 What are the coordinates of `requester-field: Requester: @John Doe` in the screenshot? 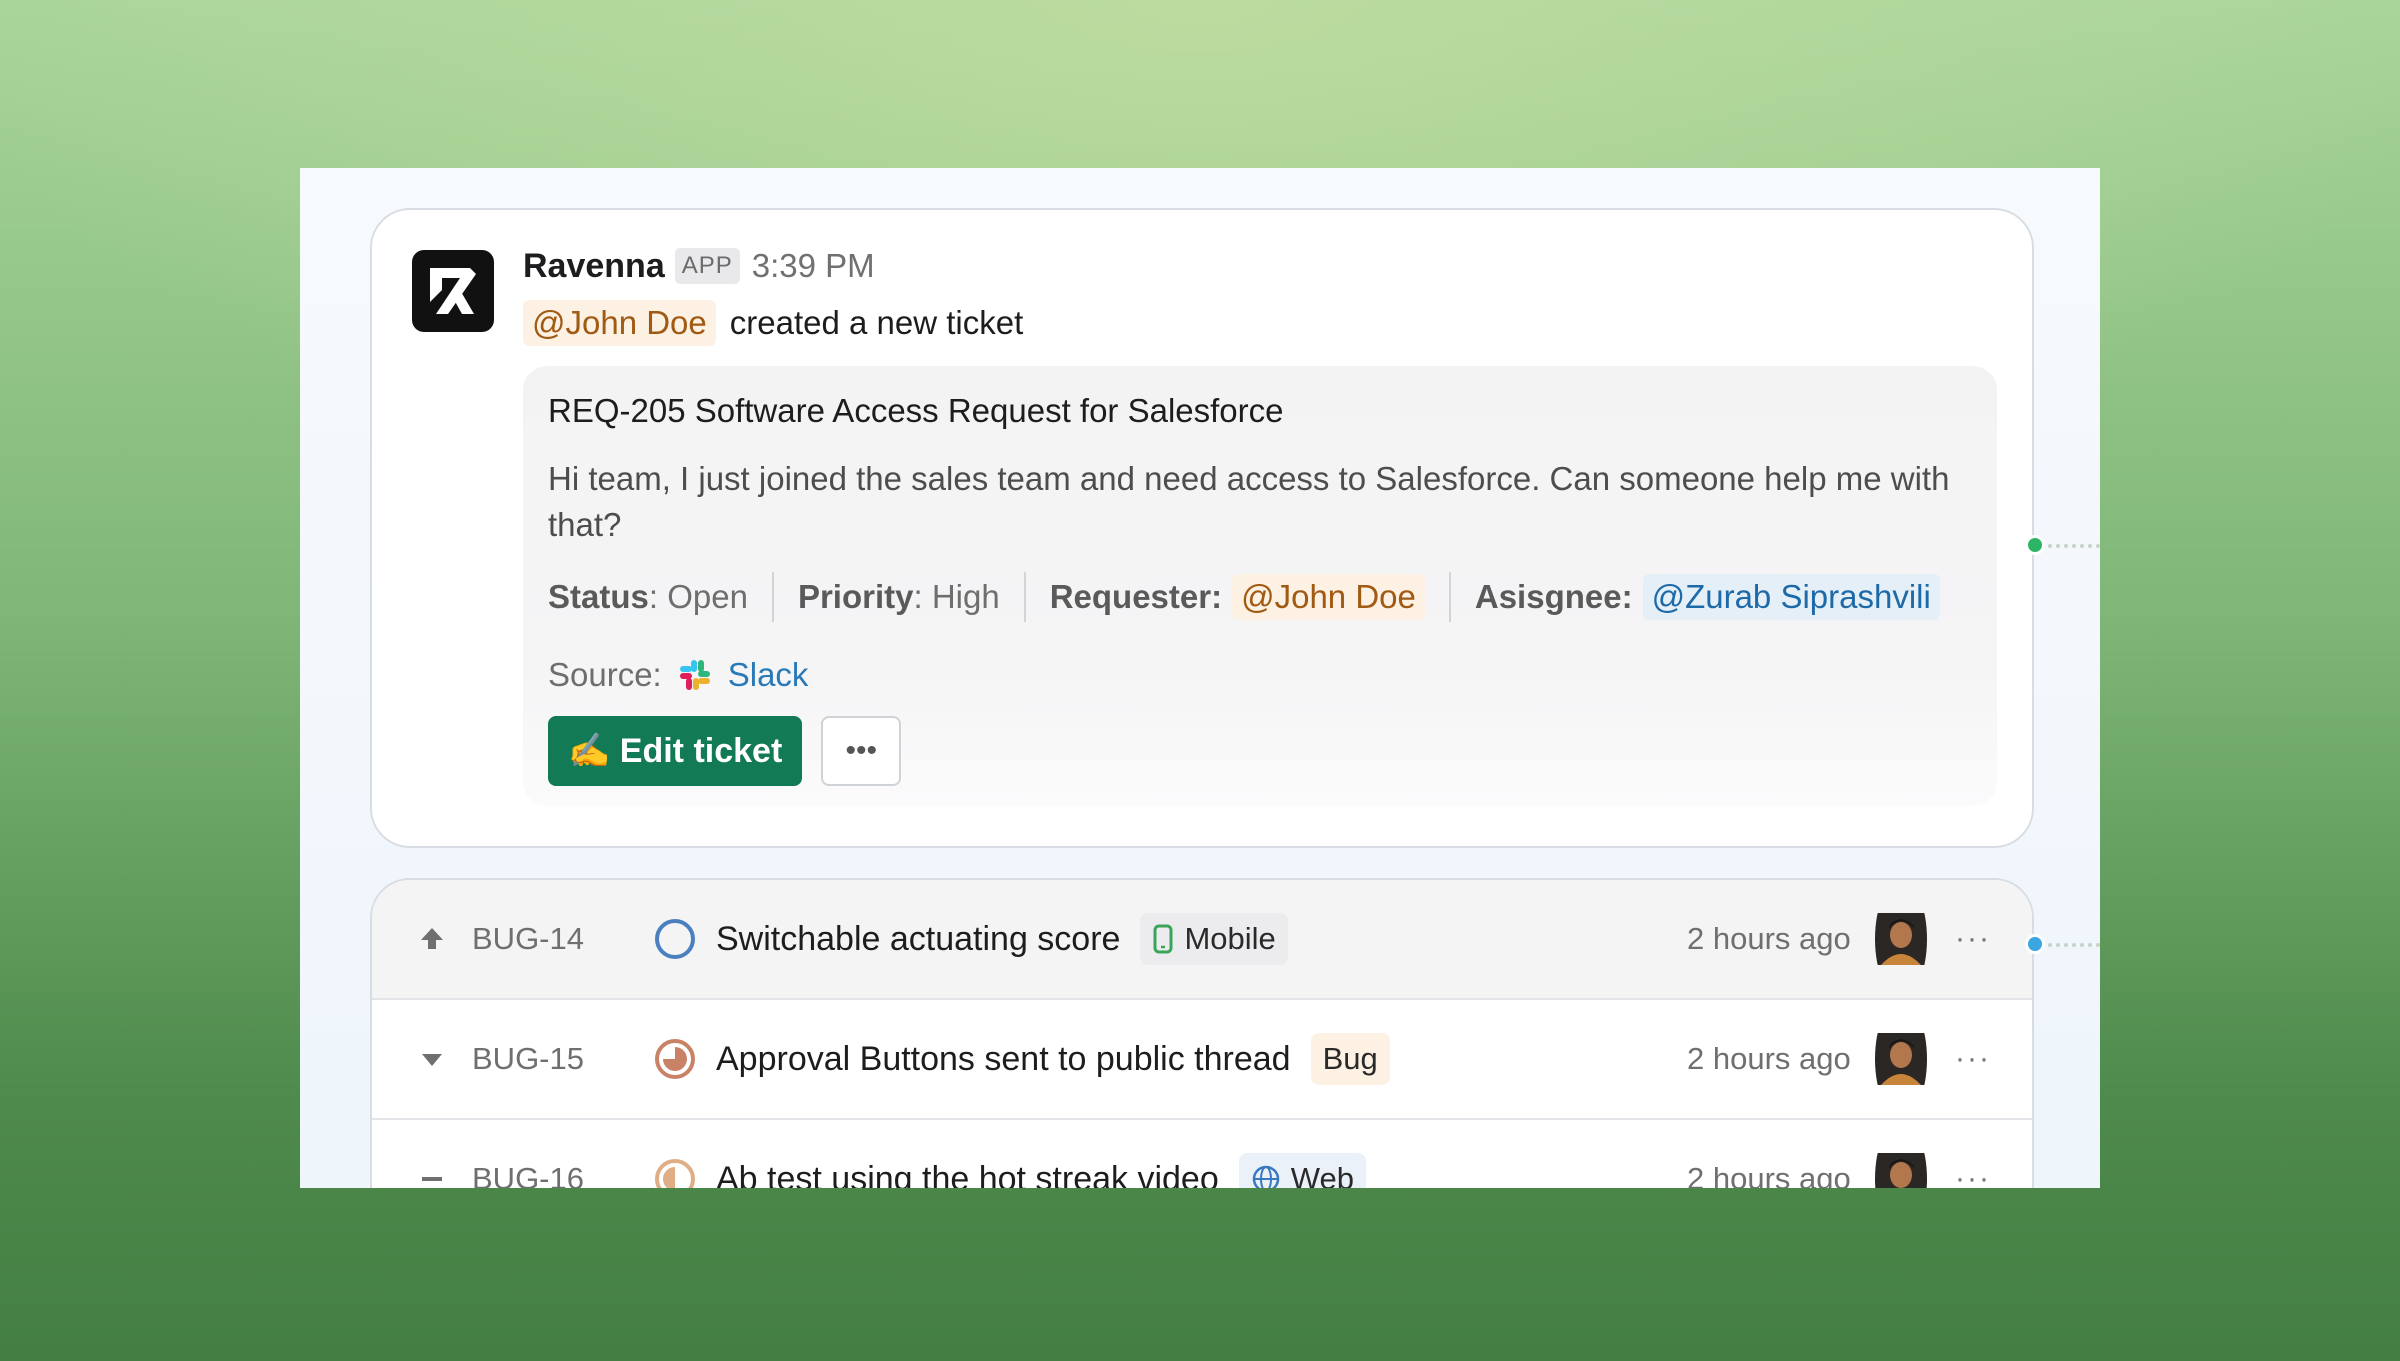 It's located at (1237, 597).